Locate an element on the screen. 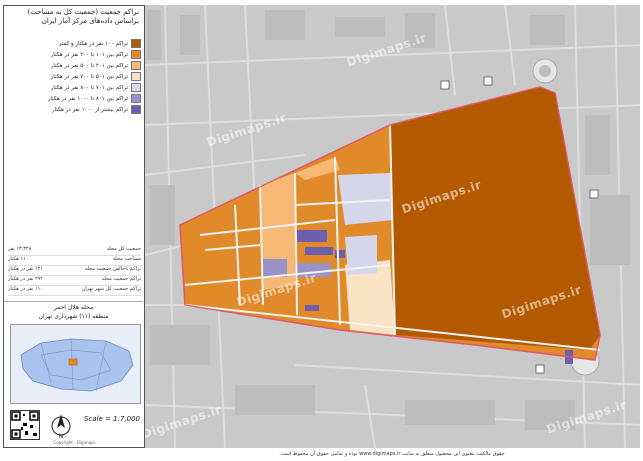 This screenshot has width=643, height=461. legend-label: تراکم بین ۵۰۱ تا ۷۰۰ نفر در هکتار is located at coordinates (89, 76).